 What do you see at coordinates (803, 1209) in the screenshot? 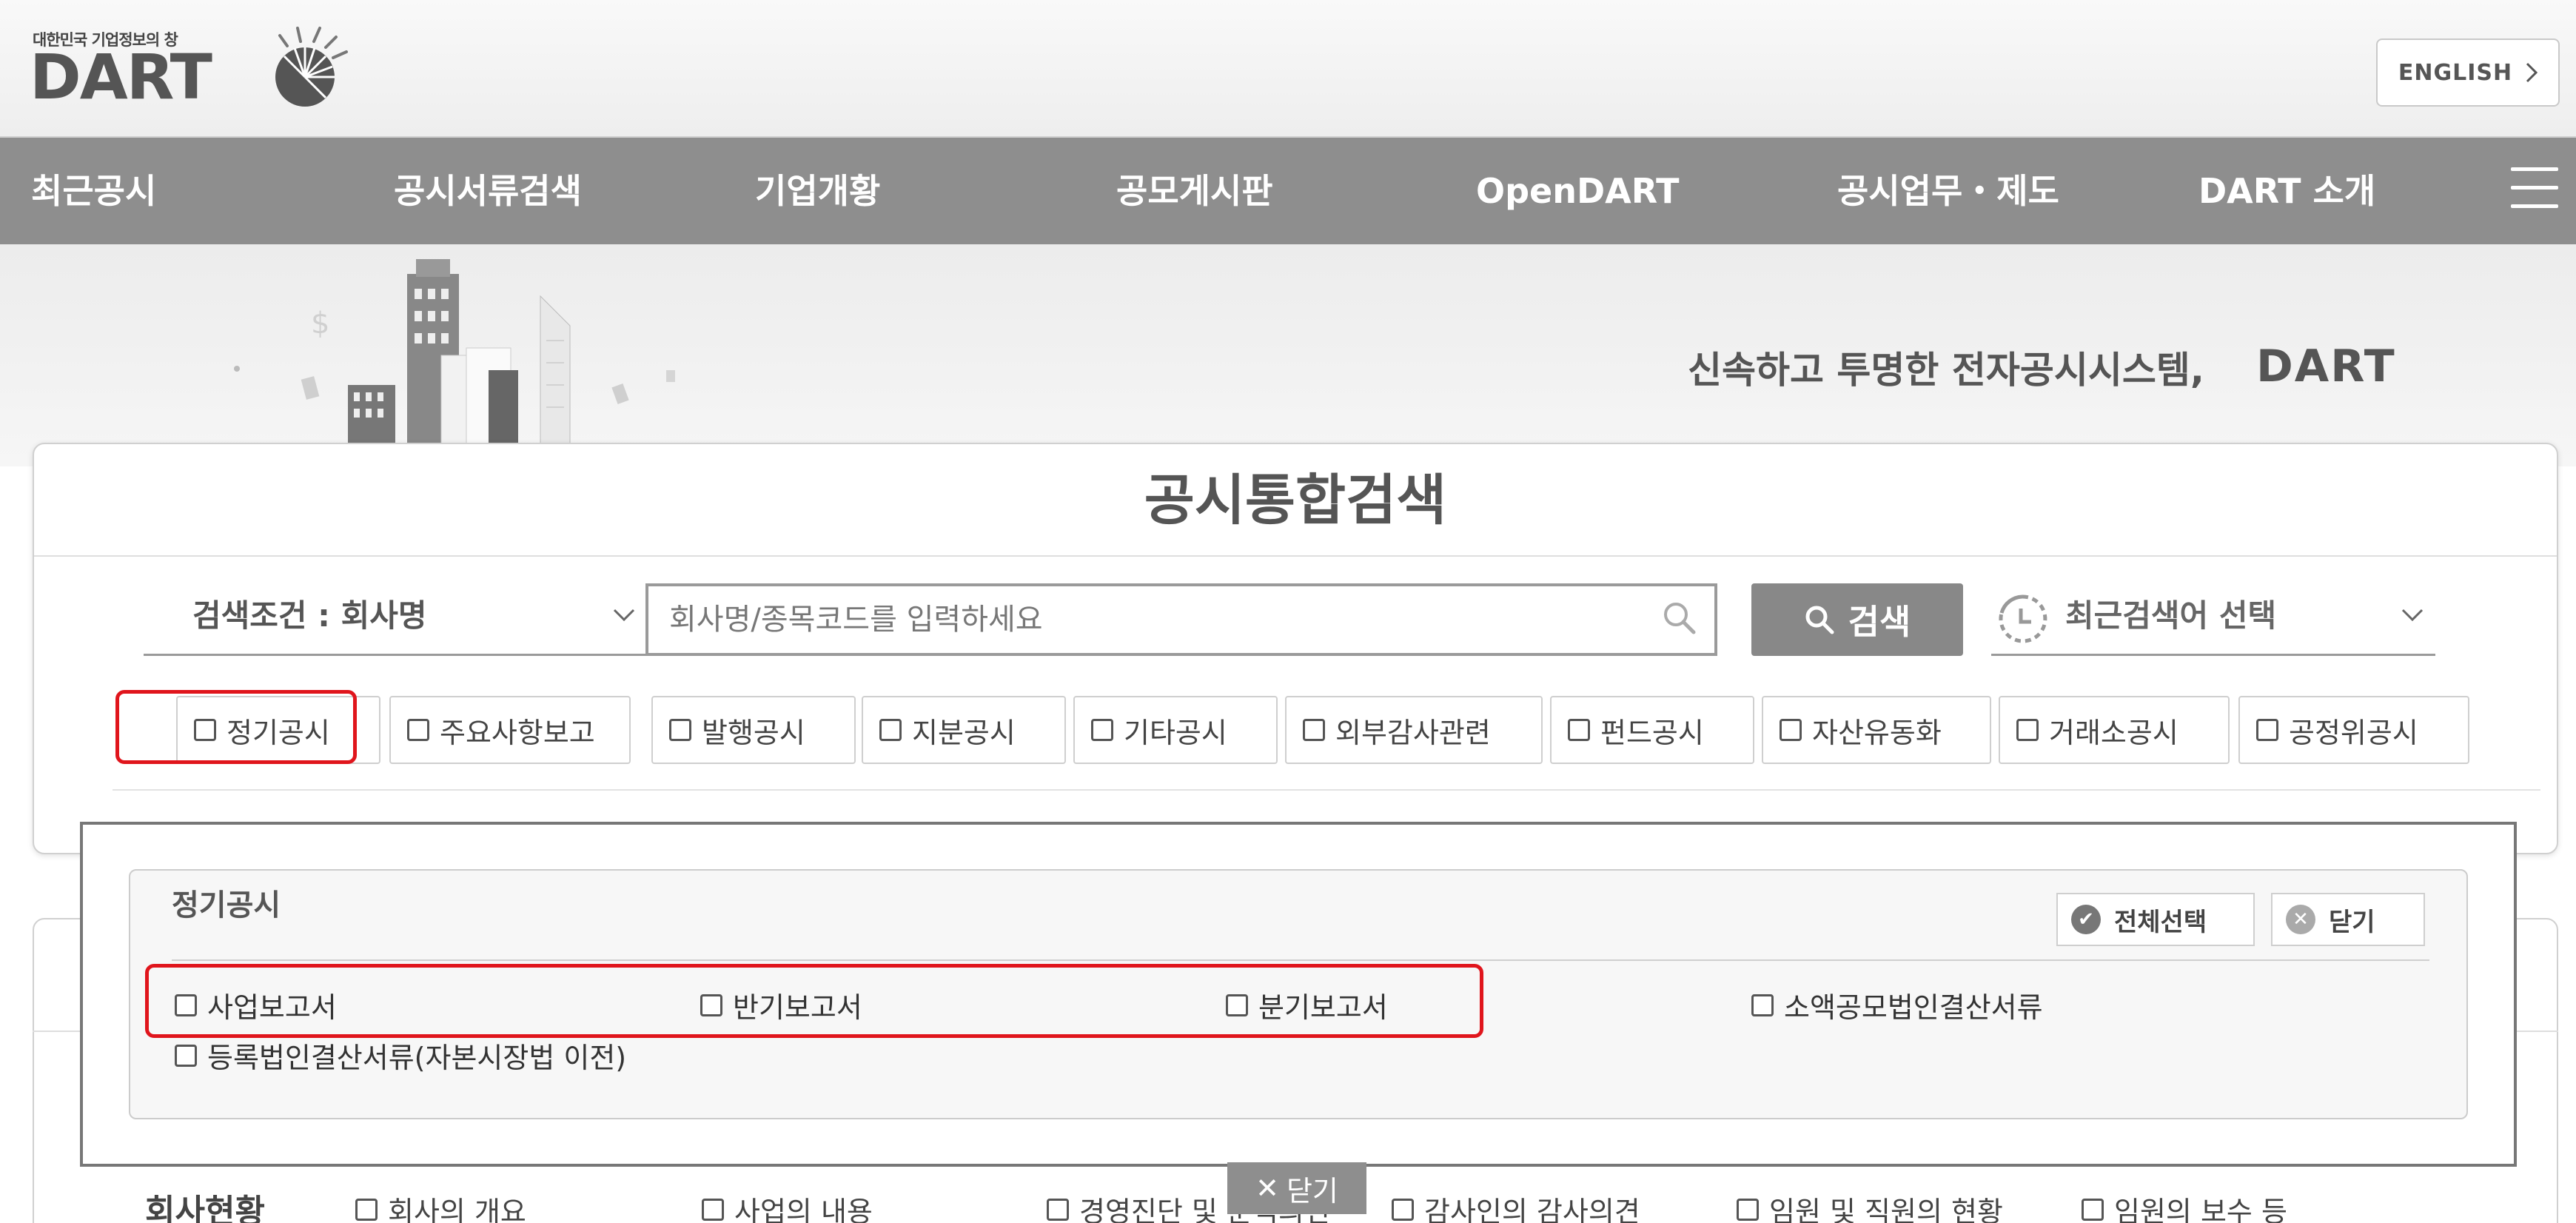
I see `status-item-label: 사업의 내용` at bounding box center [803, 1209].